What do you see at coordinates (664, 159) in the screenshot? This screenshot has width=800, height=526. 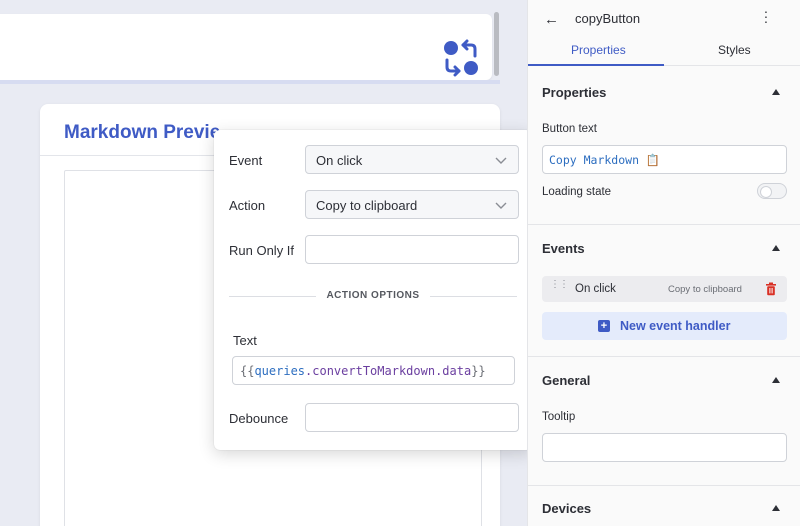 I see `button-text-input: Copy Markdown 📋` at bounding box center [664, 159].